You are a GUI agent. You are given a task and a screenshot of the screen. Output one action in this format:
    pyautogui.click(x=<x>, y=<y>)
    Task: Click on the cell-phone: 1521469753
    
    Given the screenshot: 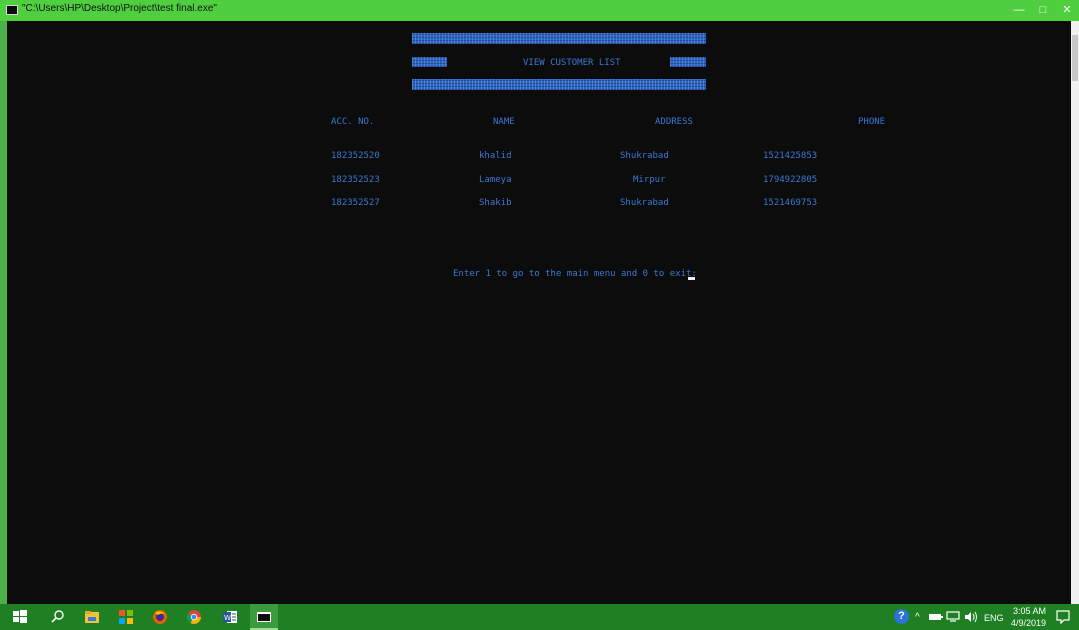 What is the action you would take?
    pyautogui.click(x=790, y=203)
    